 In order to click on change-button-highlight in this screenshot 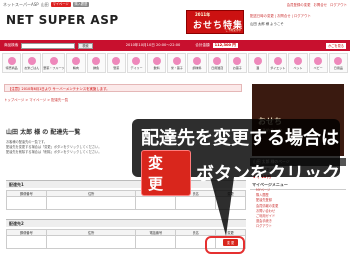, I will do `click(225, 245)`.